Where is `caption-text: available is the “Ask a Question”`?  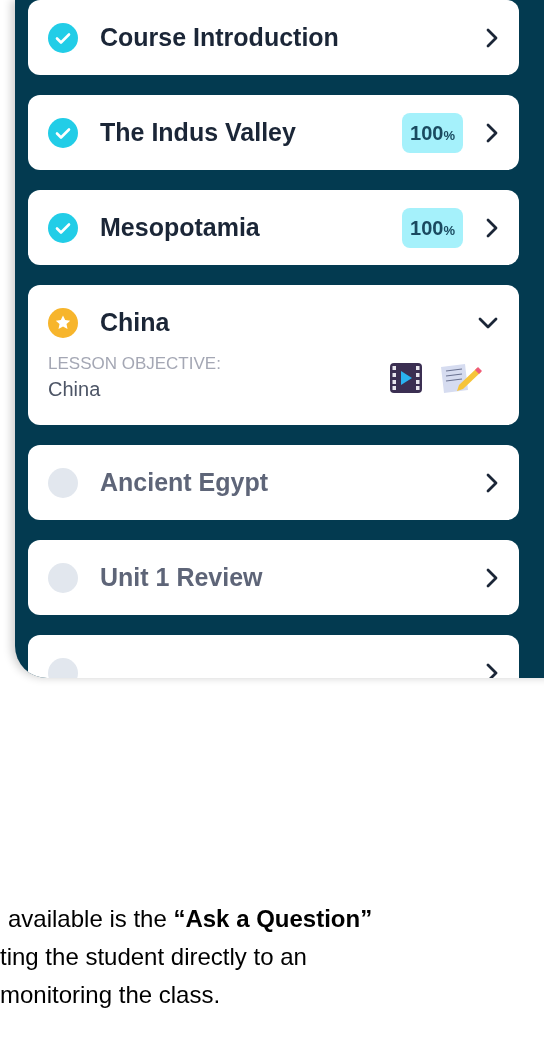 caption-text: available is the “Ask a Question” is located at coordinates (191, 919).